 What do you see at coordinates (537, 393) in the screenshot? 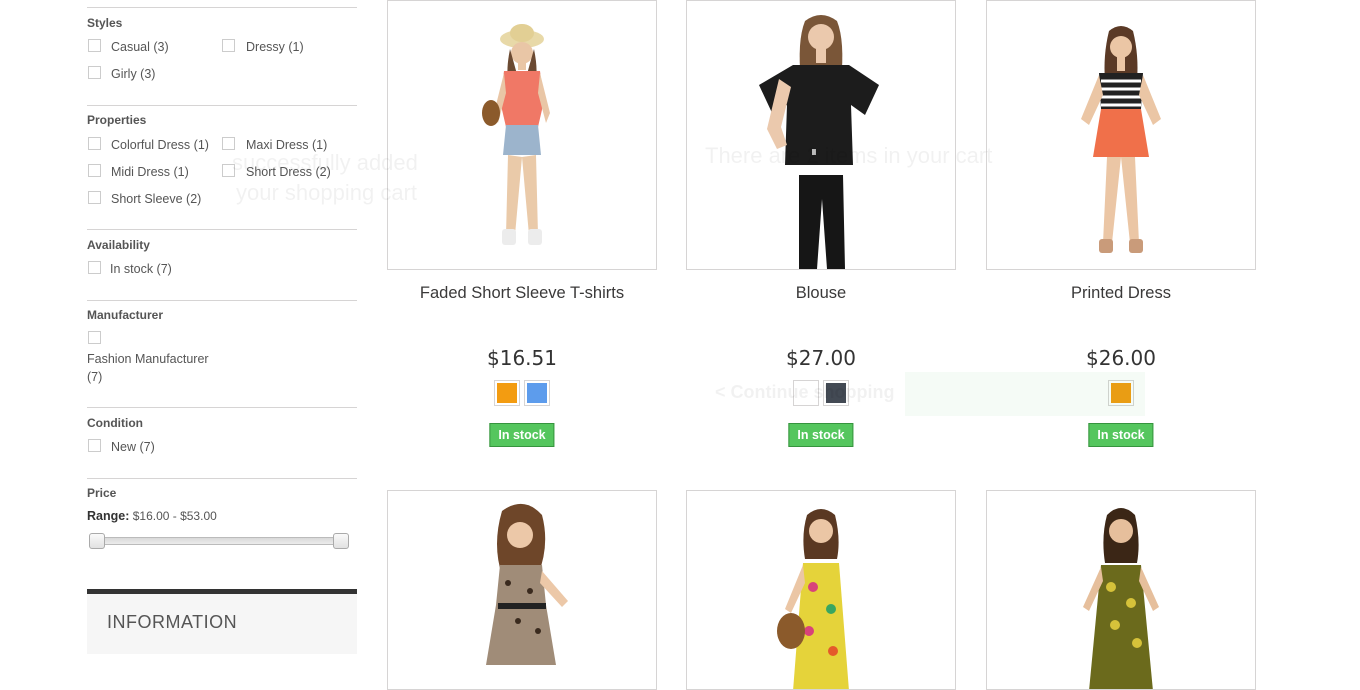
I see `color-swatch-blue` at bounding box center [537, 393].